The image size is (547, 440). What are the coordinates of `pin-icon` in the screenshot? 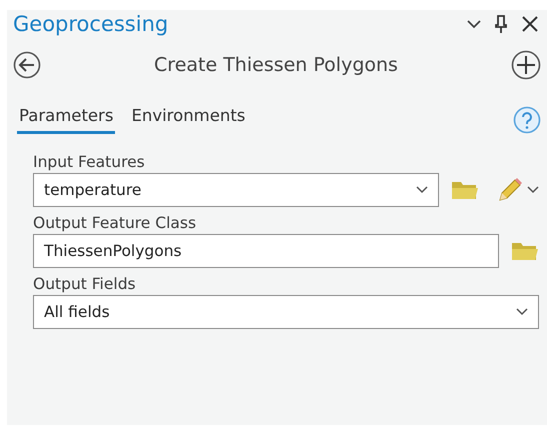 It's located at (501, 24).